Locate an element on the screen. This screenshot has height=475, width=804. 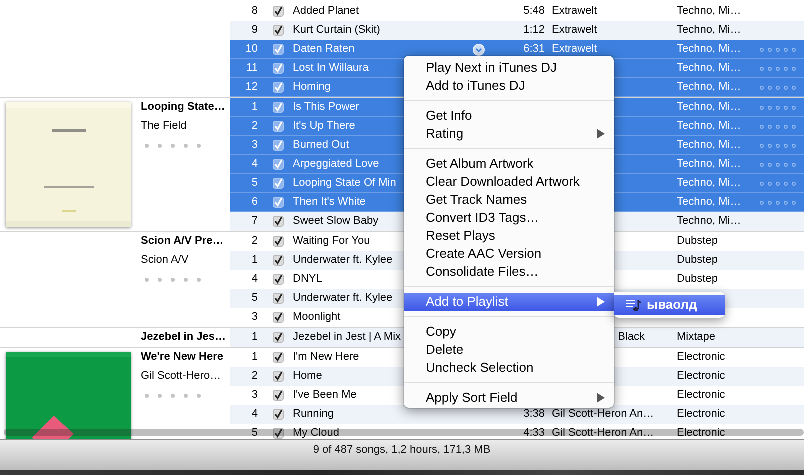
track-number: 9 is located at coordinates (255, 30).